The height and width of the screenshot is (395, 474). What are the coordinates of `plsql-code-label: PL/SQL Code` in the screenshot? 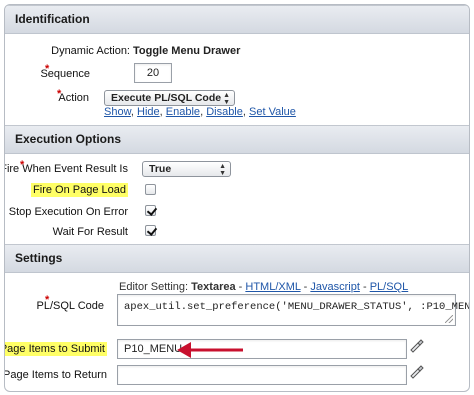 It's located at (70, 306).